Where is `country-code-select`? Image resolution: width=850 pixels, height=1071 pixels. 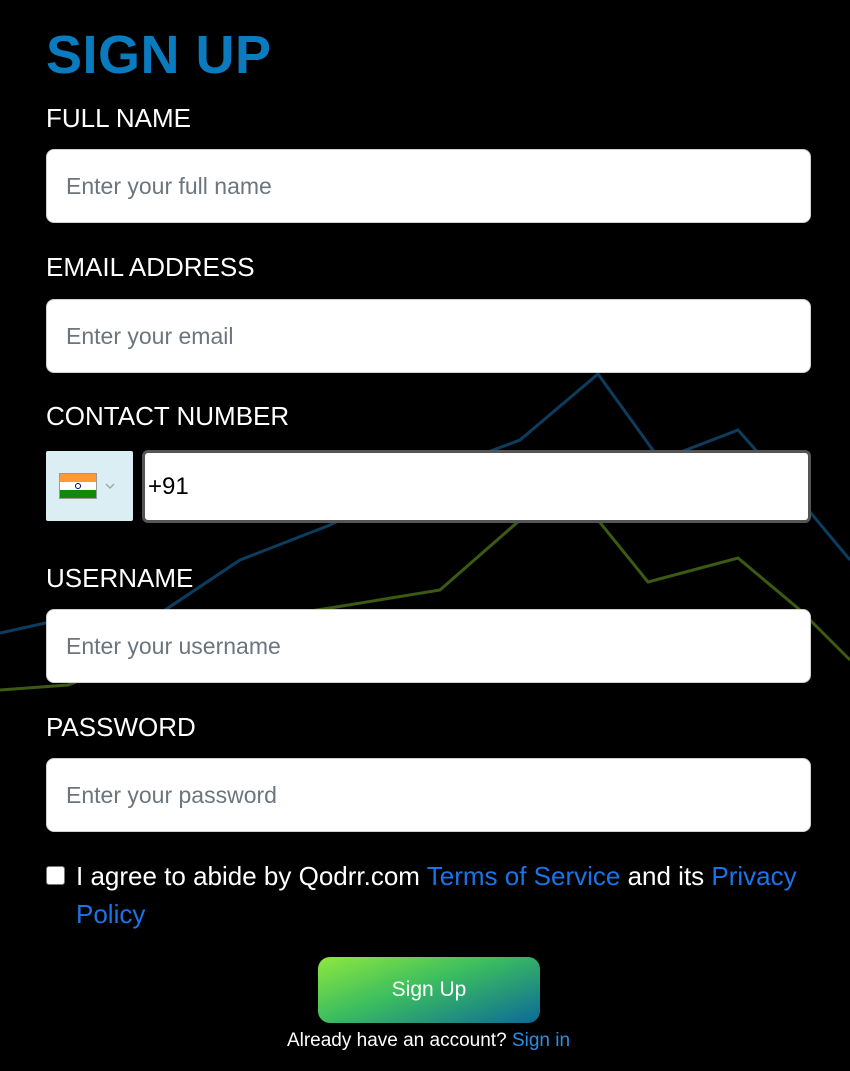
country-code-select is located at coordinates (89, 486).